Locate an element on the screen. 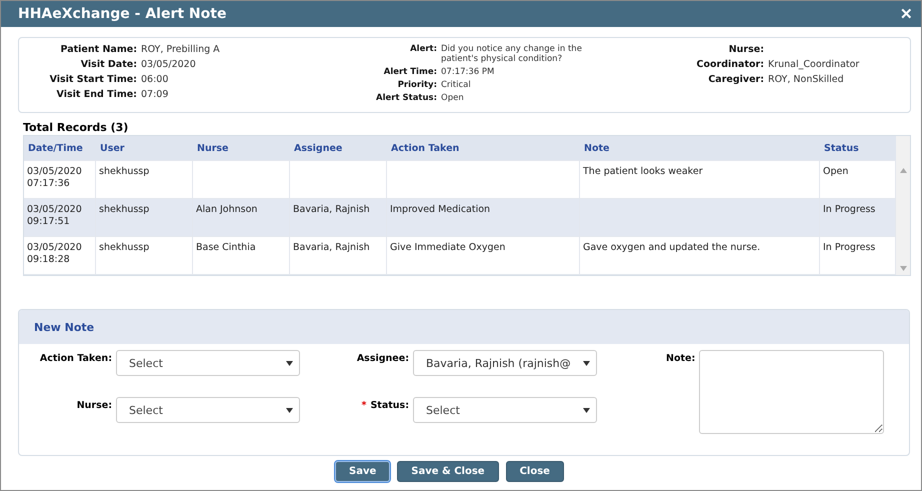 The width and height of the screenshot is (922, 491). field-label: Visit Date: is located at coordinates (108, 64).